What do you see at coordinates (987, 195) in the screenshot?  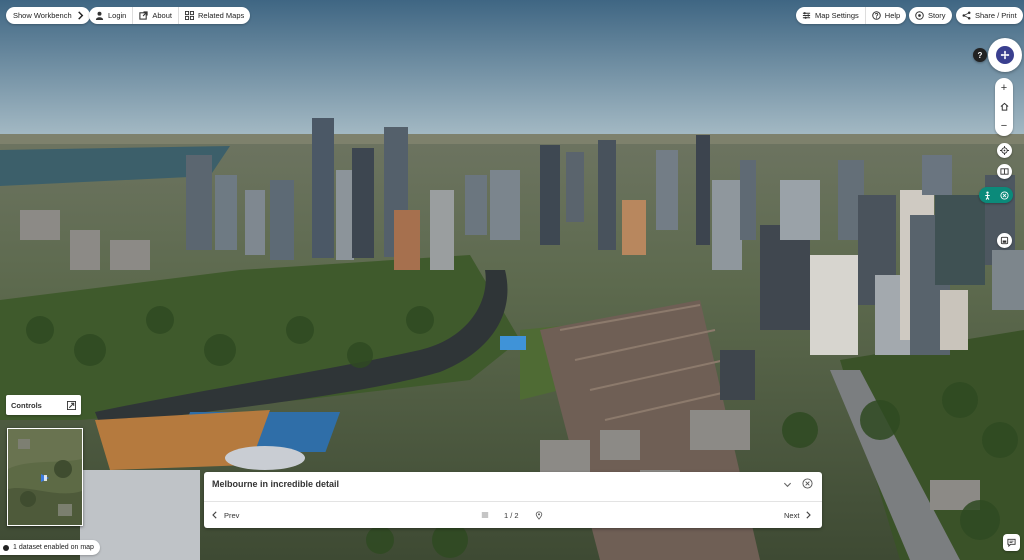 I see `pedestrian-icon` at bounding box center [987, 195].